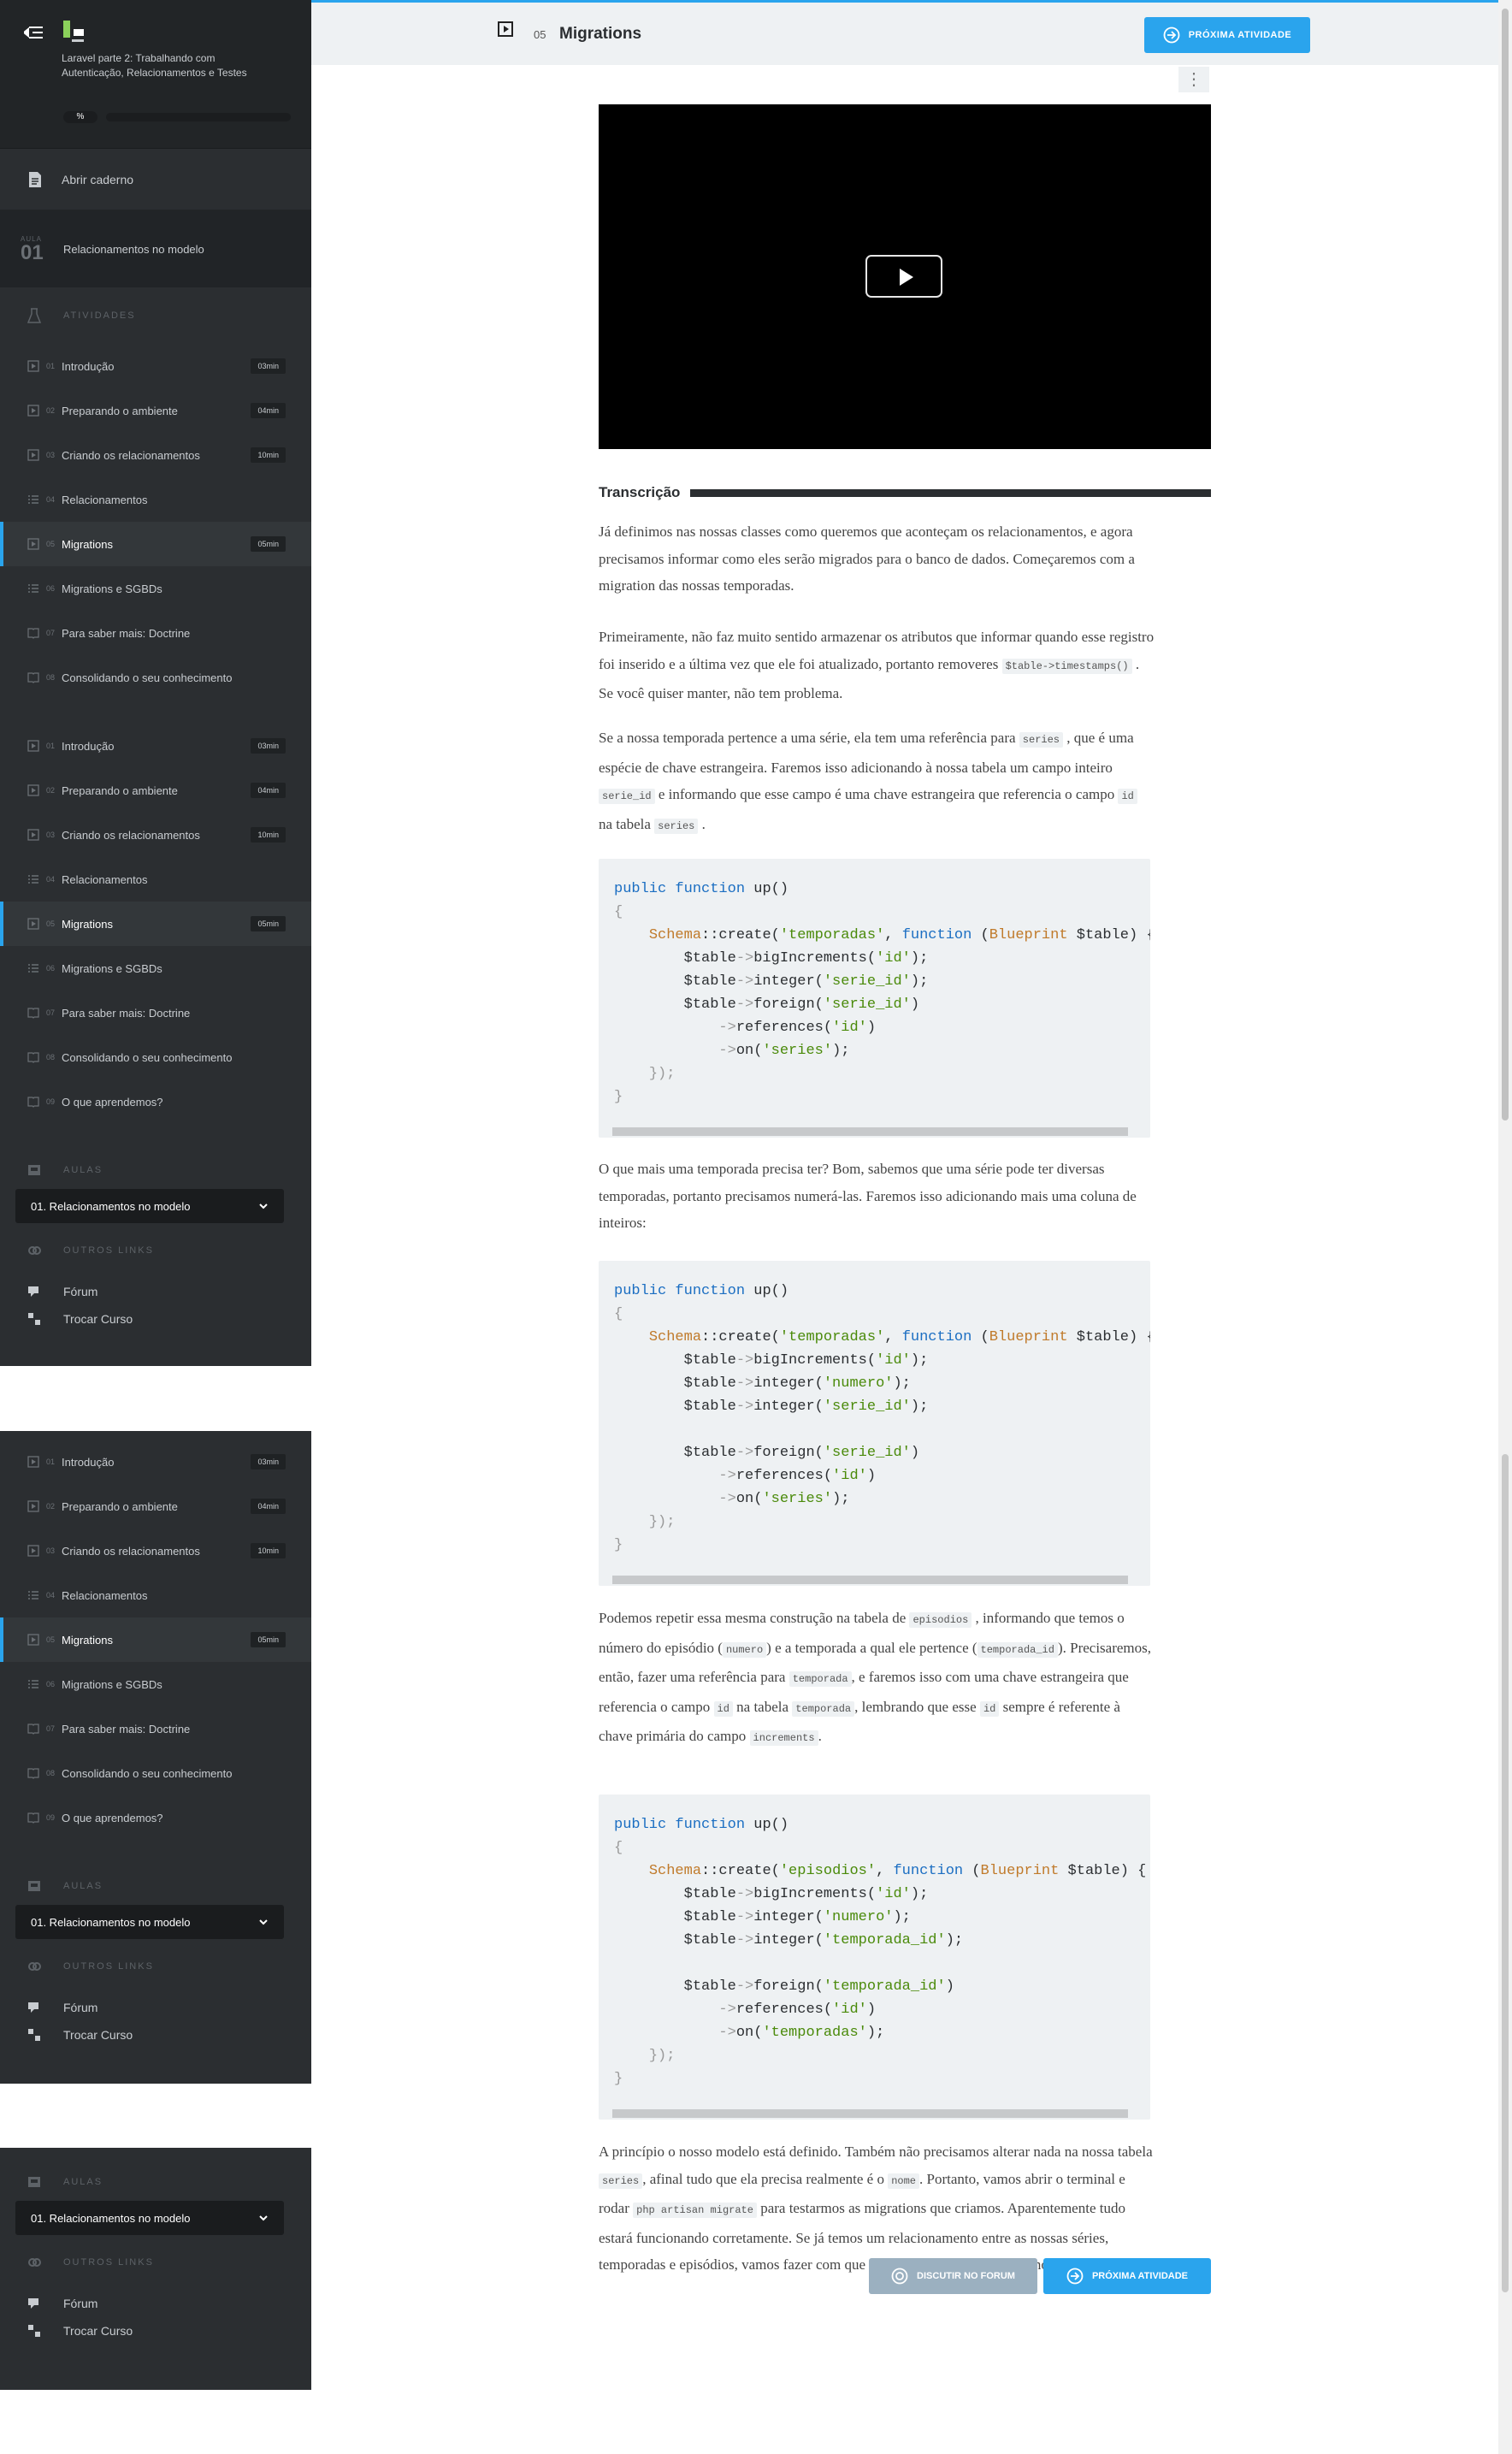  What do you see at coordinates (80, 117) in the screenshot?
I see `progress-badge: %` at bounding box center [80, 117].